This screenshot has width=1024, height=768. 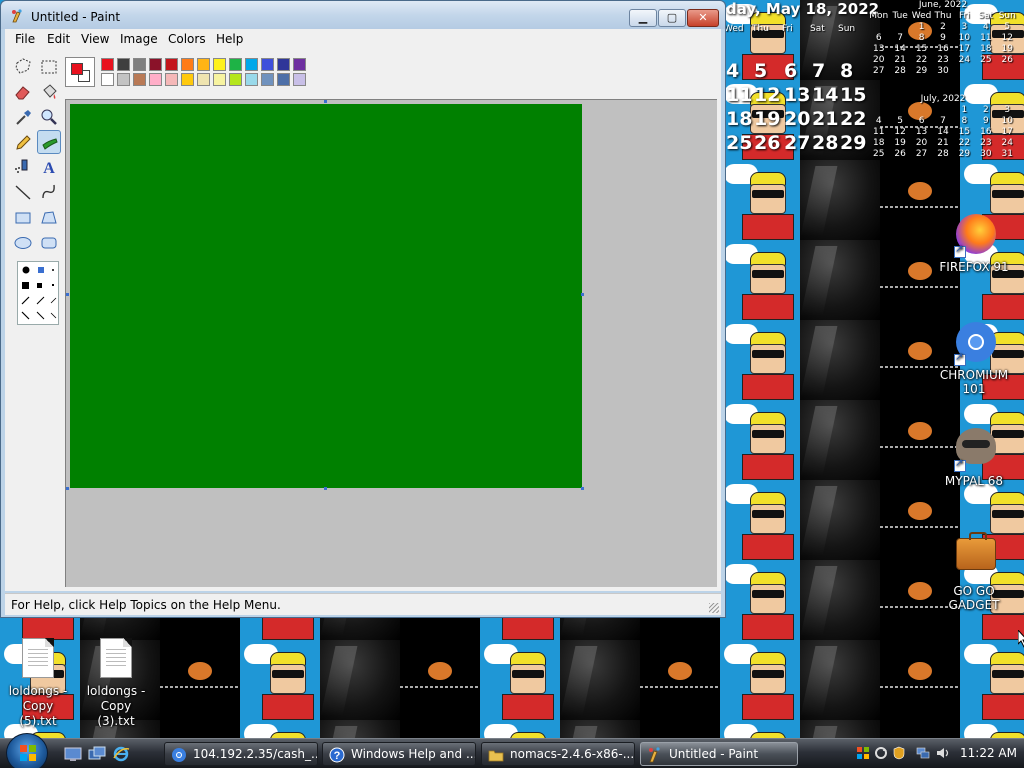 I want to click on desktop-icon-loldongs-5: loldongs - Copy (5).txt, so click(x=39, y=683).